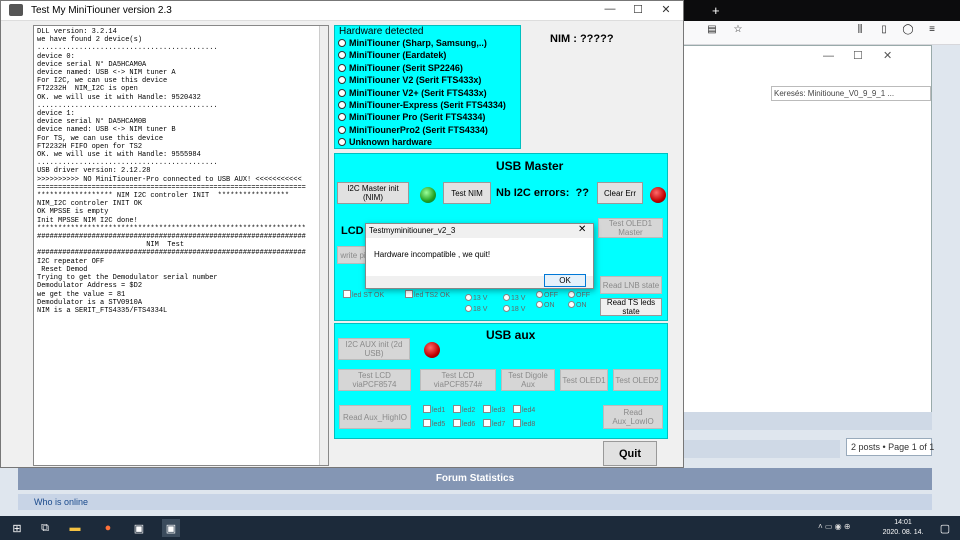 The image size is (960, 540). What do you see at coordinates (422, 105) in the screenshot?
I see `hardware-option-radio: MiniTiouner-Express (Serit FTS4334)` at bounding box center [422, 105].